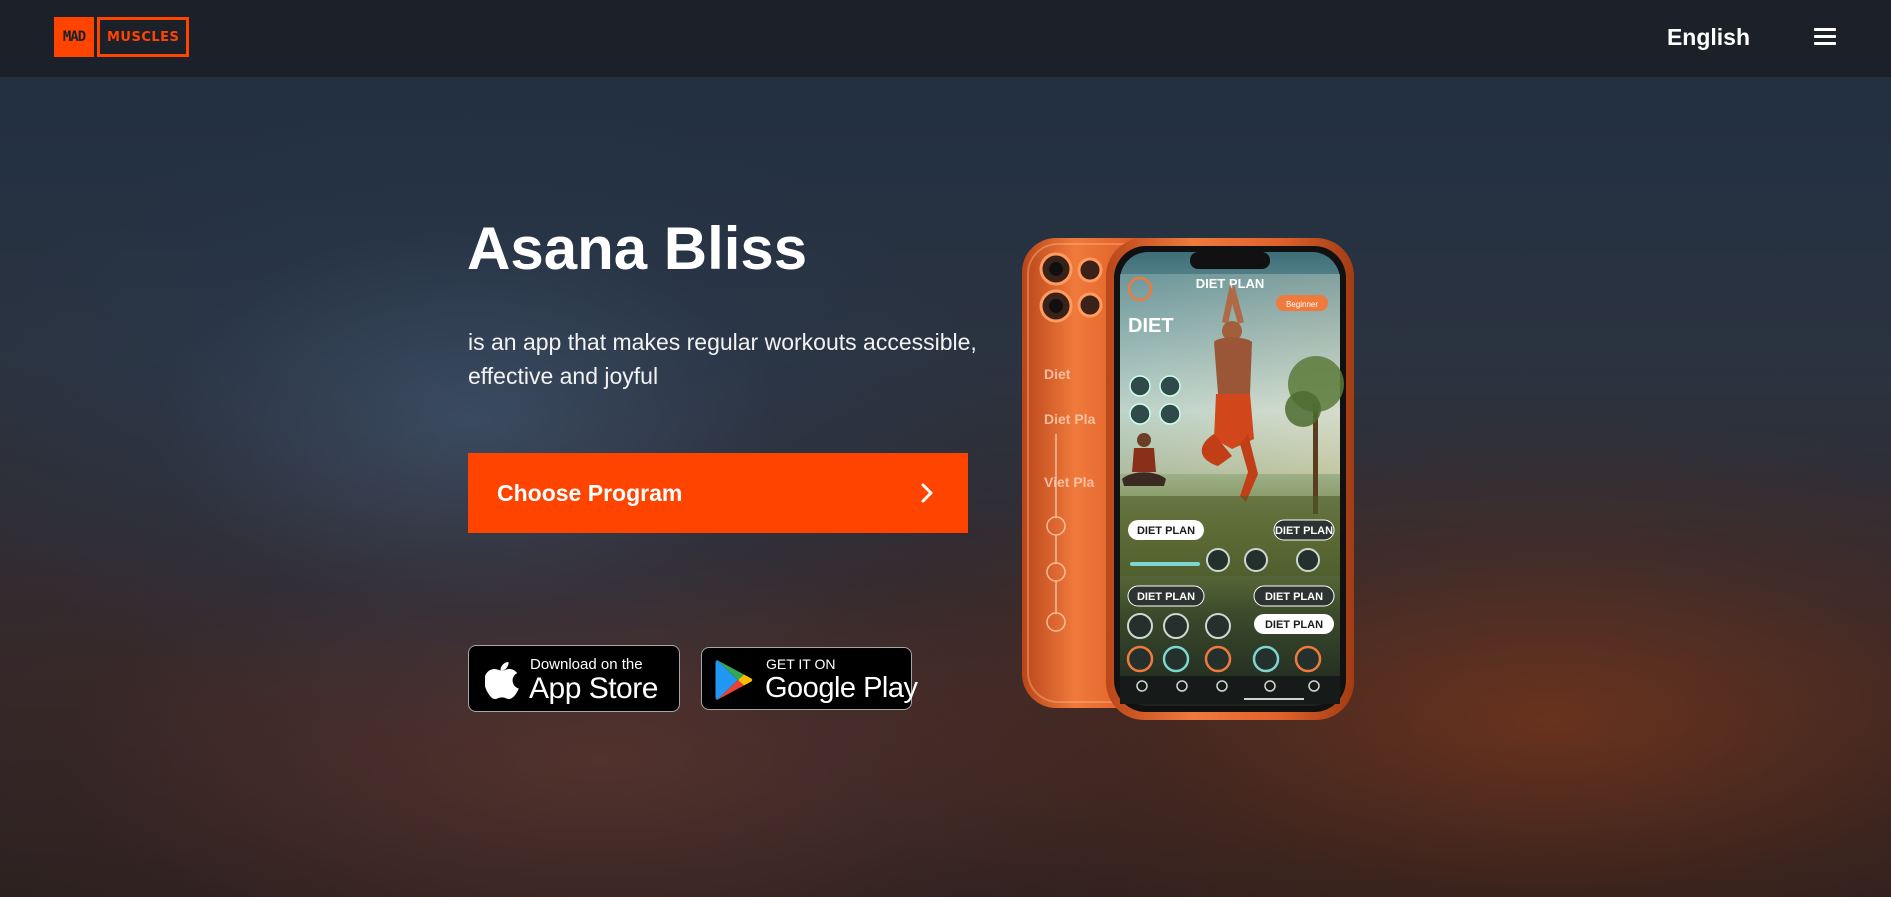  I want to click on google-play-icon, so click(734, 680).